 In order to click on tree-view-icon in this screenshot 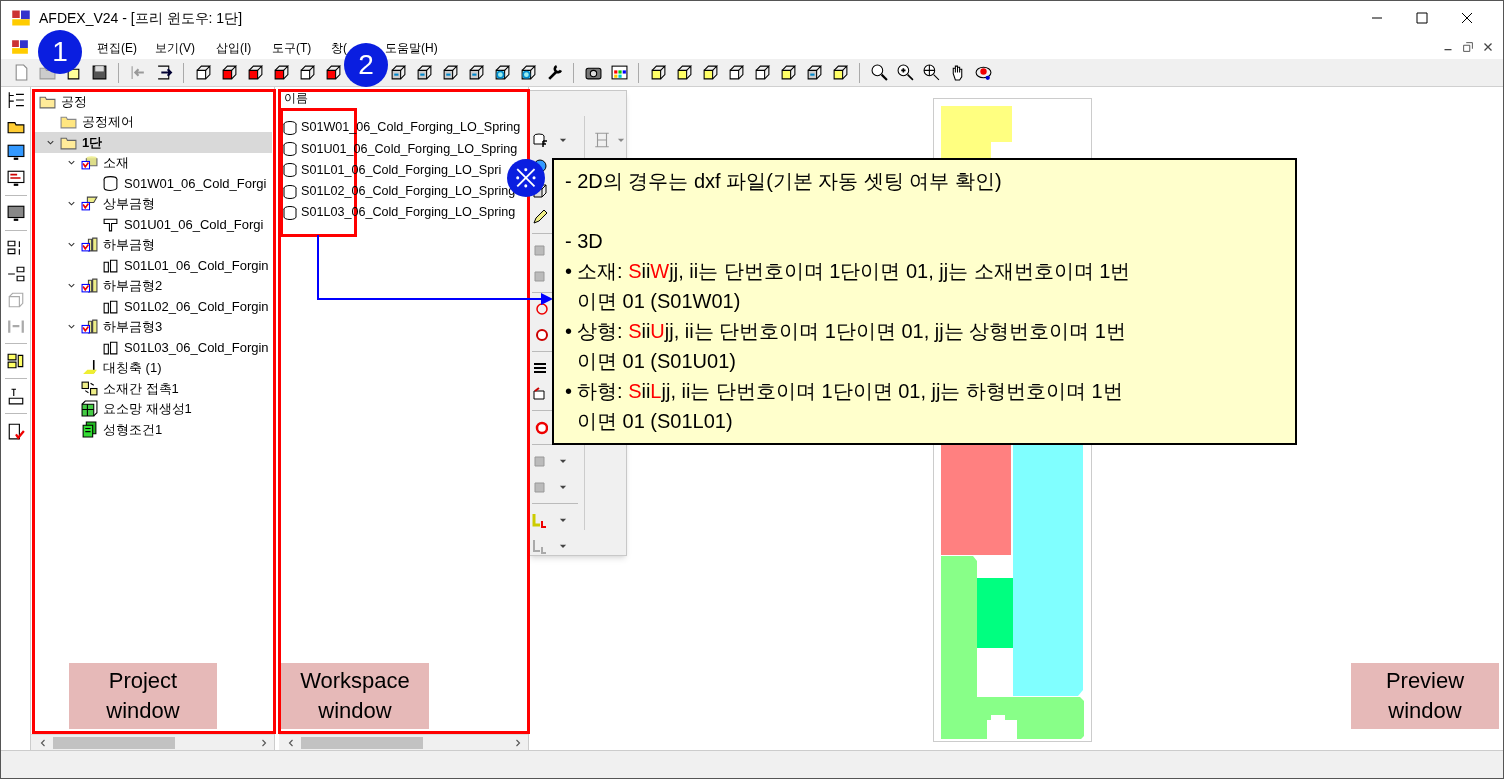, I will do `click(15, 100)`.